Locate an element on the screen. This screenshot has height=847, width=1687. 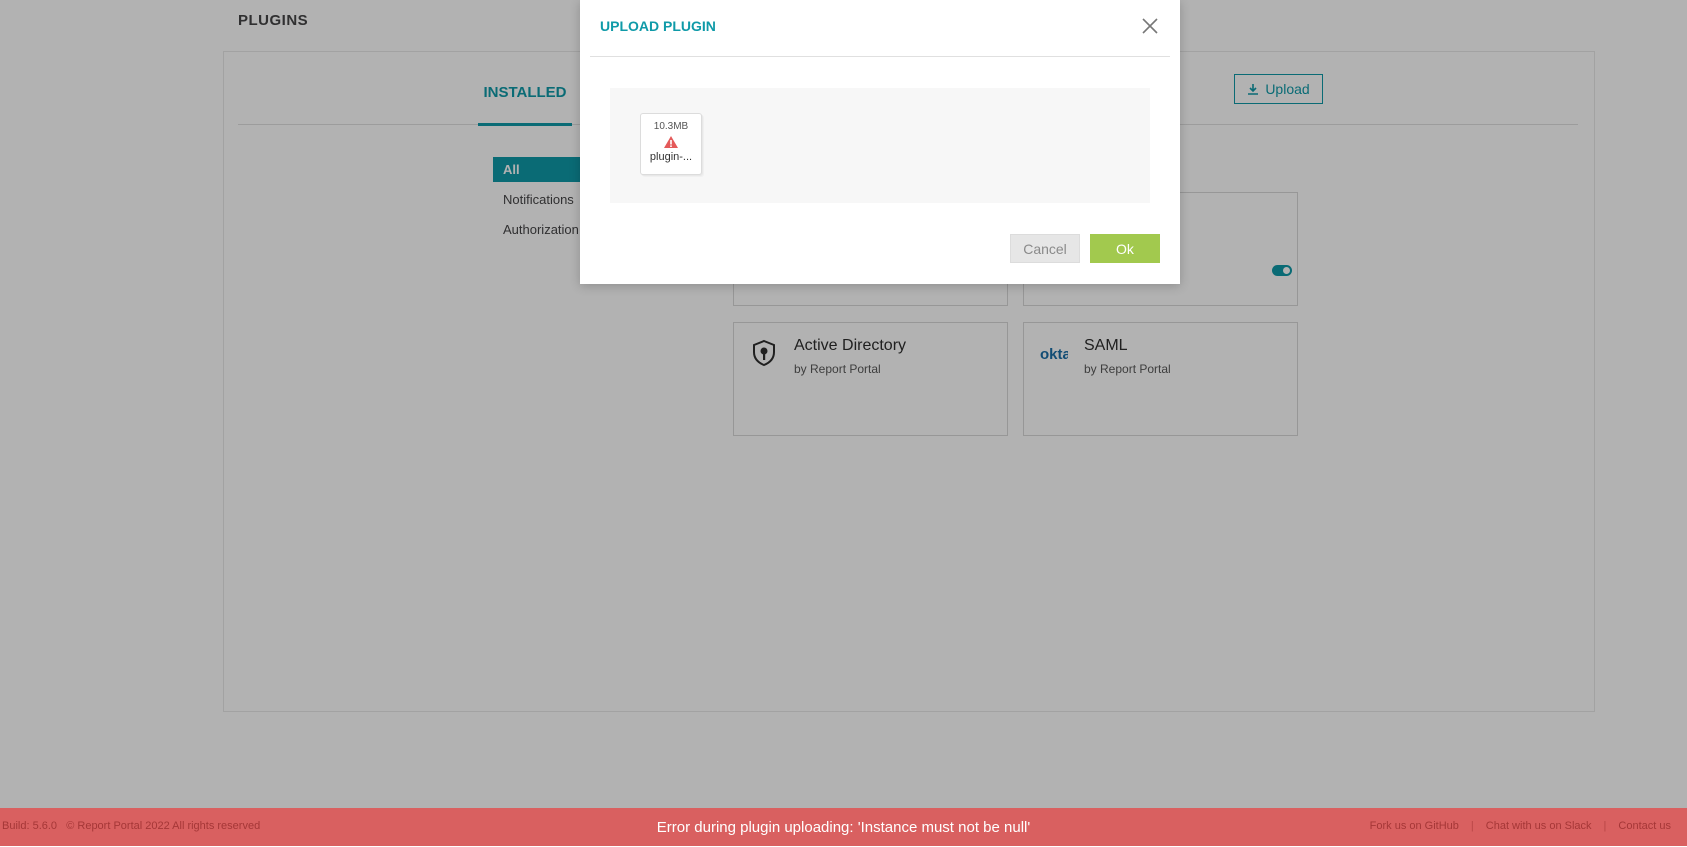
footer-link-slack: Chat with us on Slack is located at coordinates (1539, 826).